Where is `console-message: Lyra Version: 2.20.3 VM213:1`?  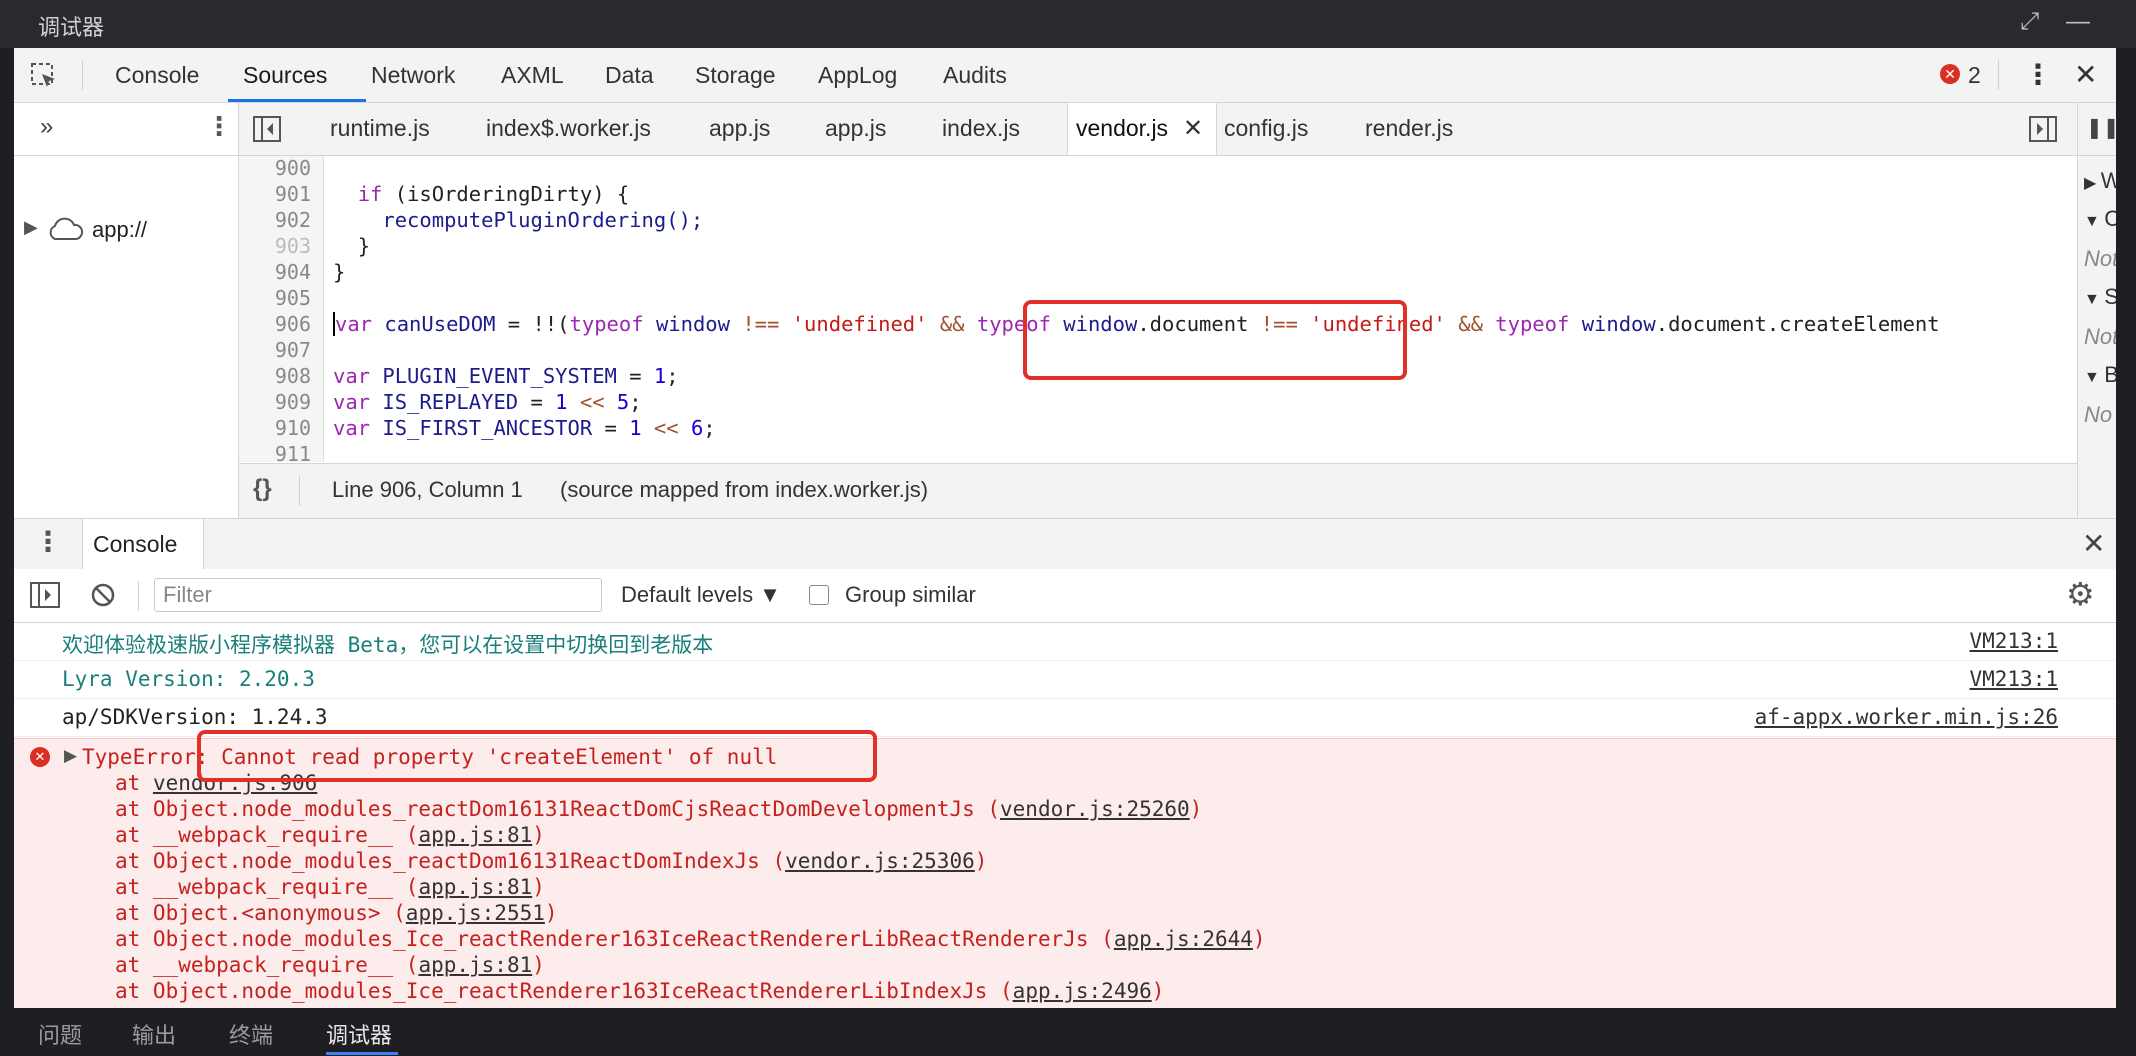 console-message: Lyra Version: 2.20.3 VM213:1 is located at coordinates (1065, 680).